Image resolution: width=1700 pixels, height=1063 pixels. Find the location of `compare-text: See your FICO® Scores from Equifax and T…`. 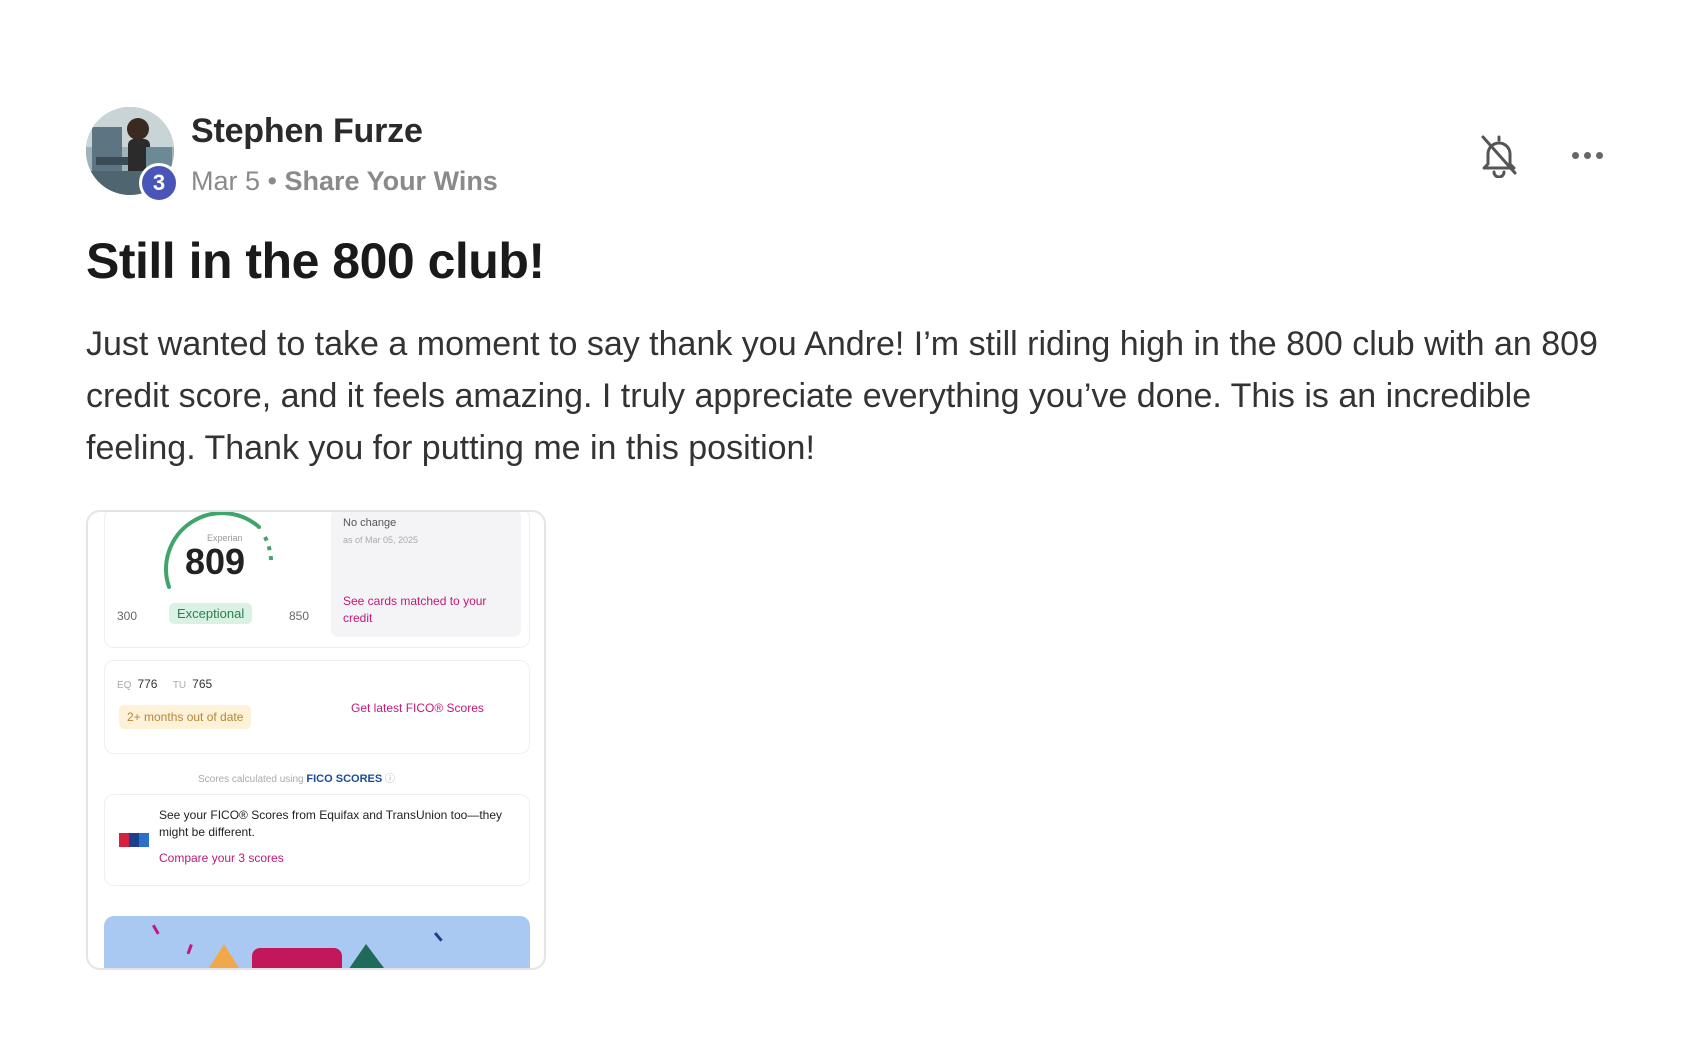

compare-text: See your FICO® Scores from Equifax and T… is located at coordinates (330, 823).